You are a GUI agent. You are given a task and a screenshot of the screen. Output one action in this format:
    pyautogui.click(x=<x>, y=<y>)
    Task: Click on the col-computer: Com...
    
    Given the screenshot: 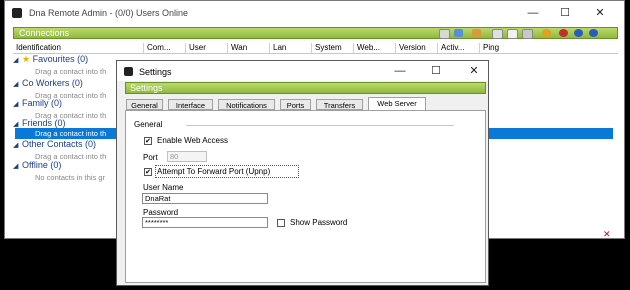 What is the action you would take?
    pyautogui.click(x=164, y=48)
    